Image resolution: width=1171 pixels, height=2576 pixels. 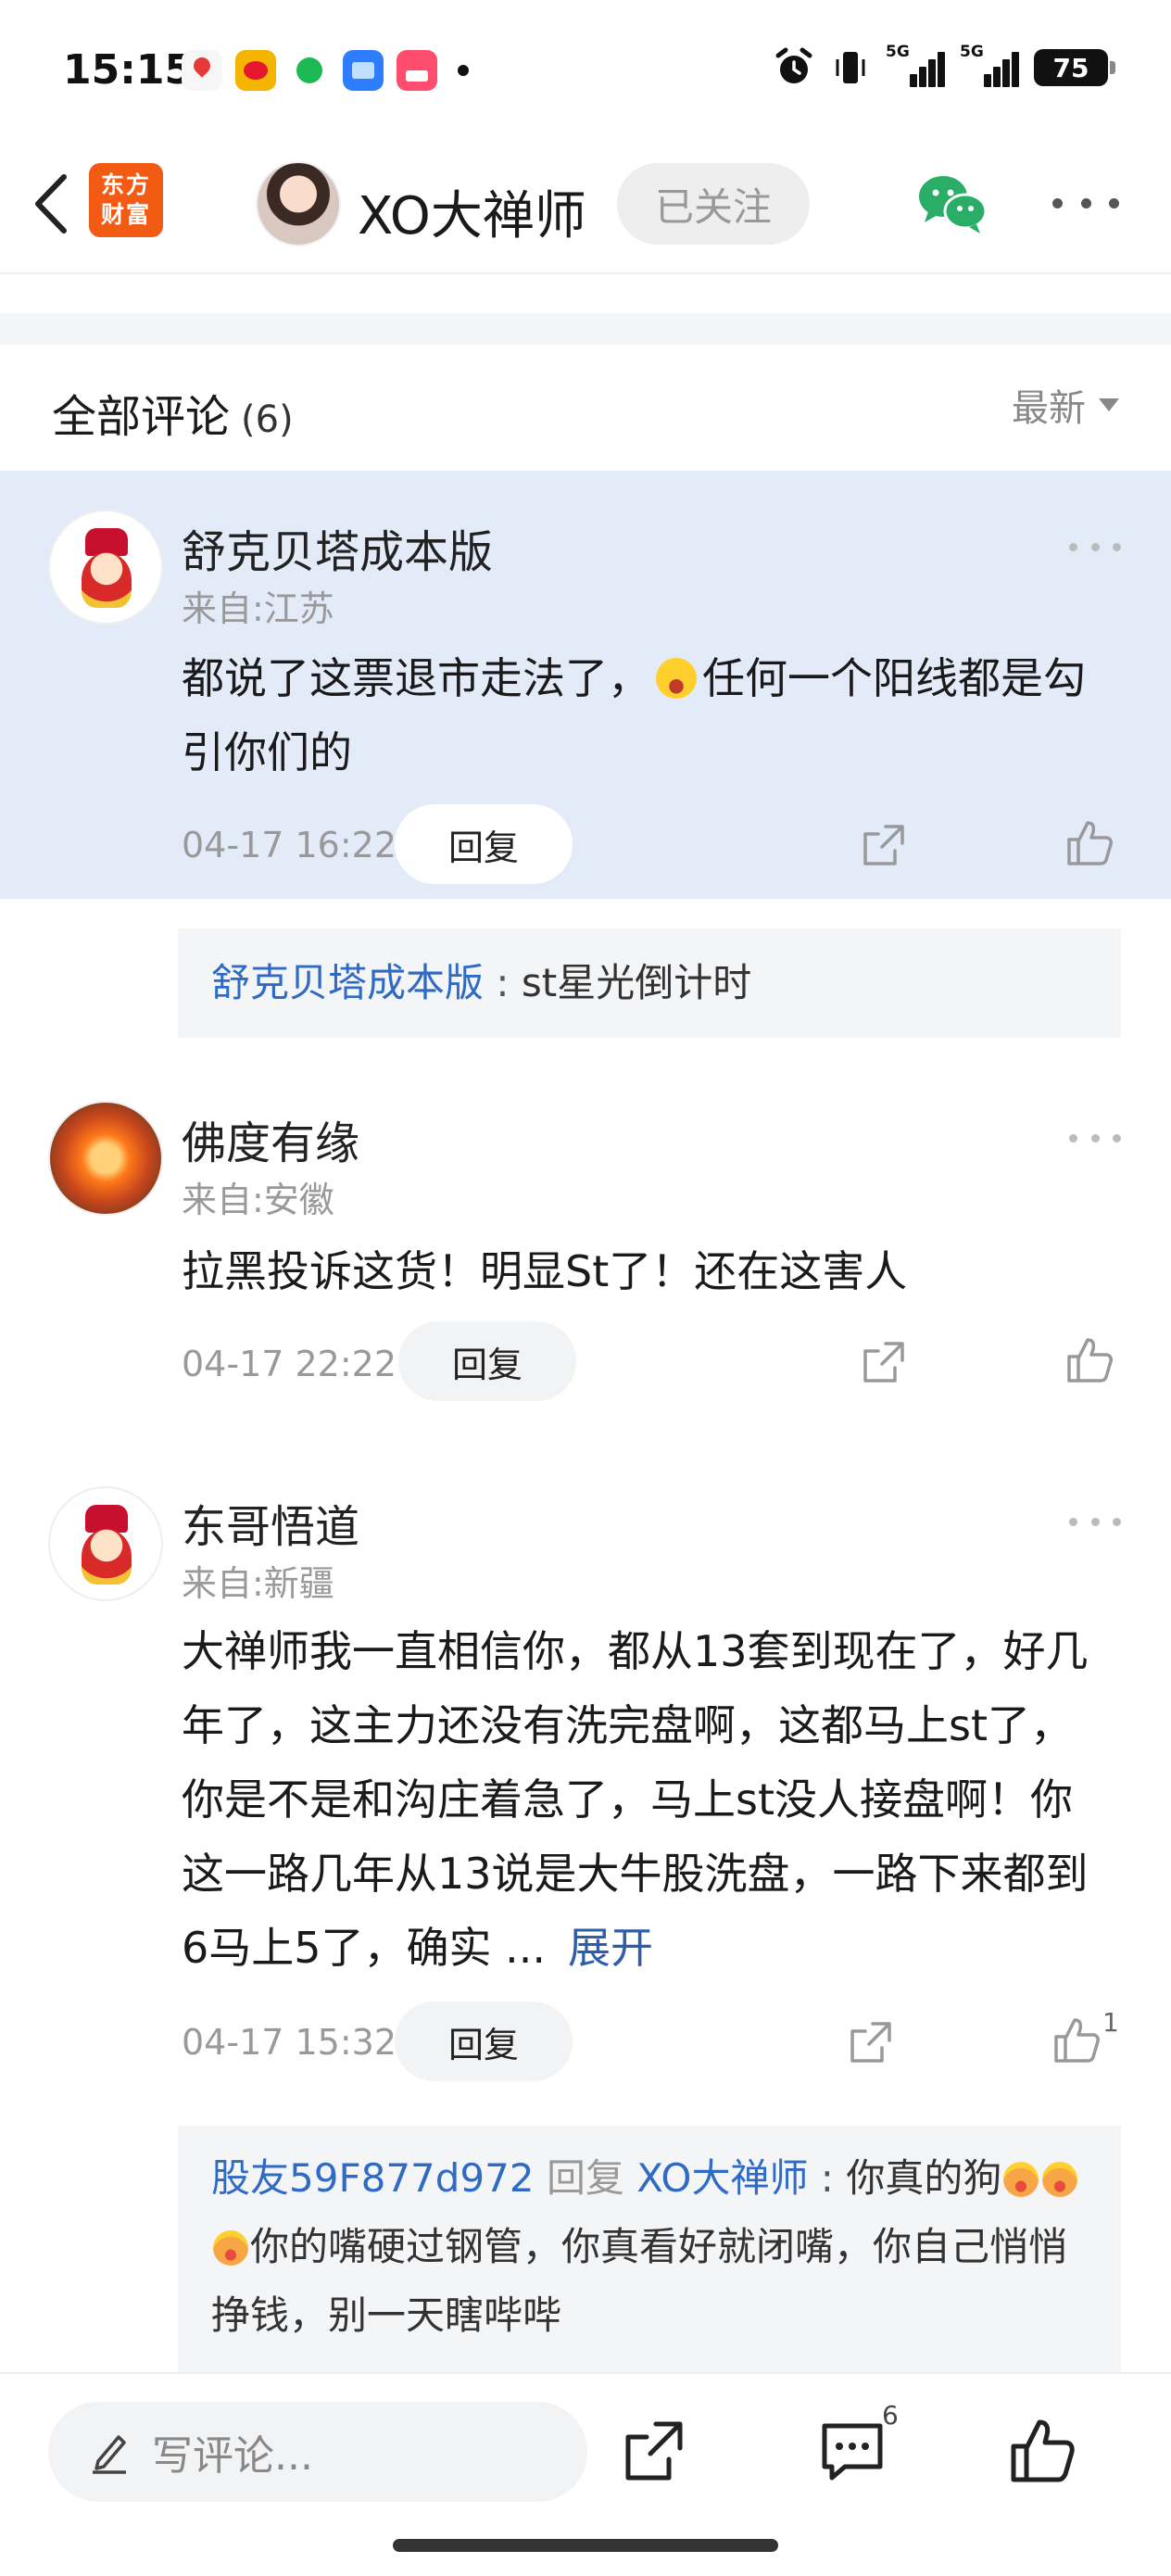 I want to click on sort-dropdown: 最新, so click(x=1066, y=405).